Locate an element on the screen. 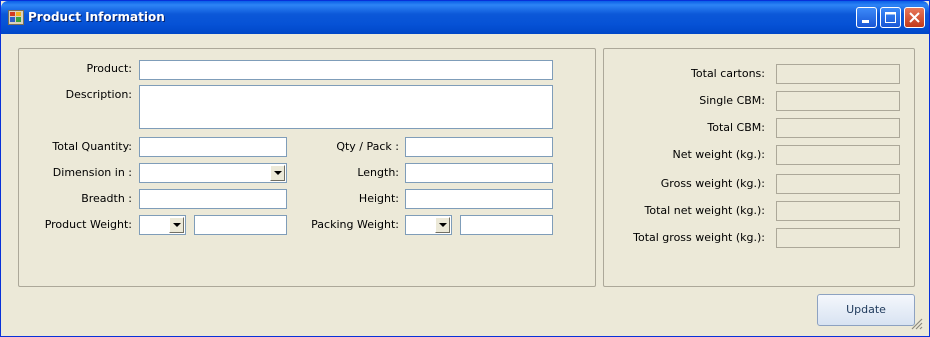 This screenshot has width=930, height=337. total-quantity-label: Total Quantity: is located at coordinates (92, 146).